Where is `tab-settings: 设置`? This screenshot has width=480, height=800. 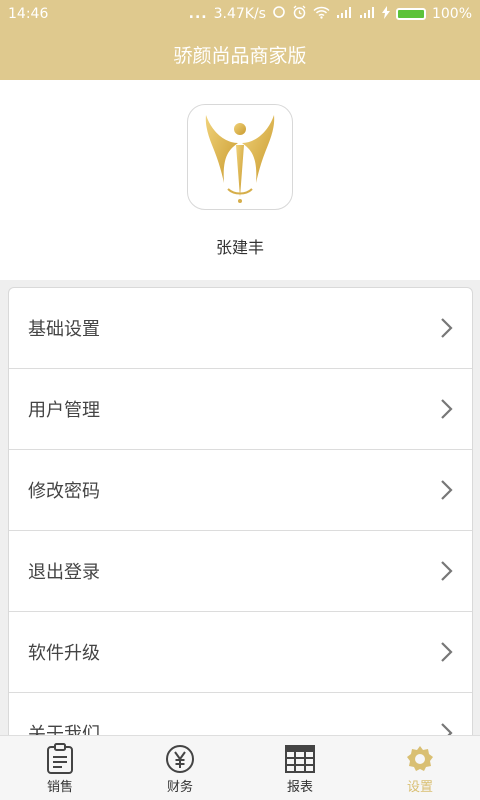 tab-settings: 设置 is located at coordinates (420, 768).